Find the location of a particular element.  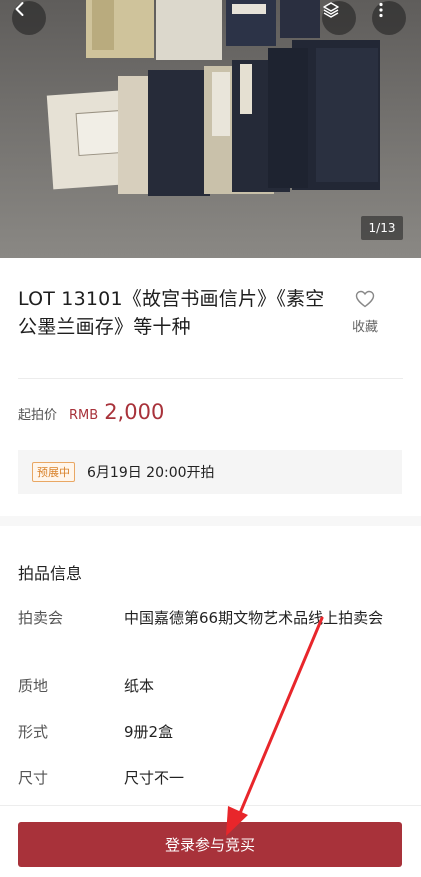

info-label: 质地 is located at coordinates (33, 686).